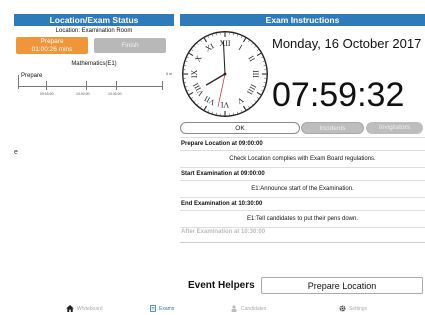 The width and height of the screenshot is (425, 315). Describe the element at coordinates (32, 76) in the screenshot. I see `timeline-label: Prepare` at that location.